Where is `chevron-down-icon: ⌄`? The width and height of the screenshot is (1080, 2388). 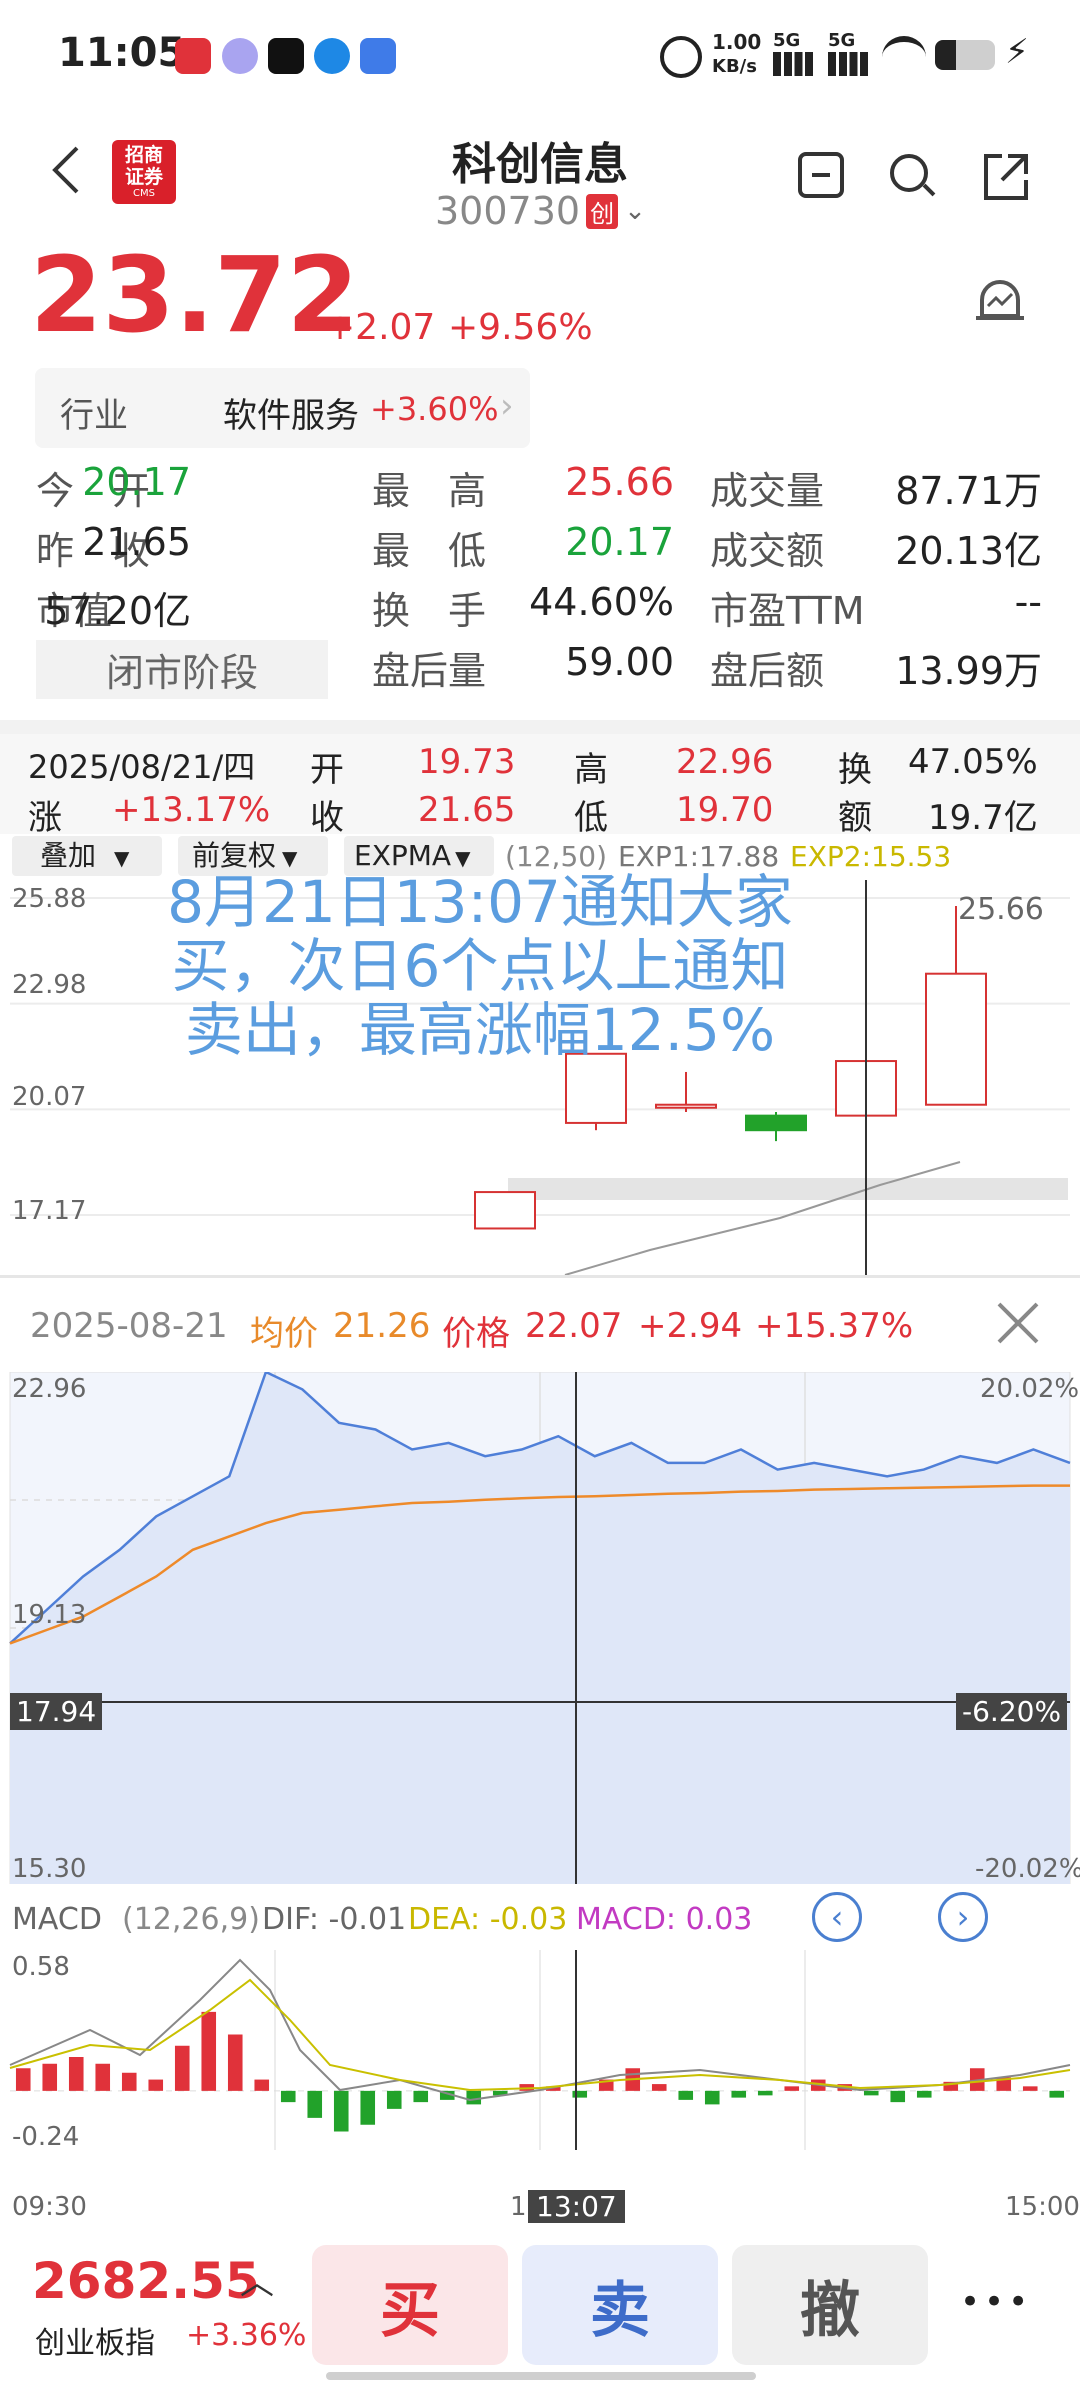
chevron-down-icon: ⌄ is located at coordinates (635, 211).